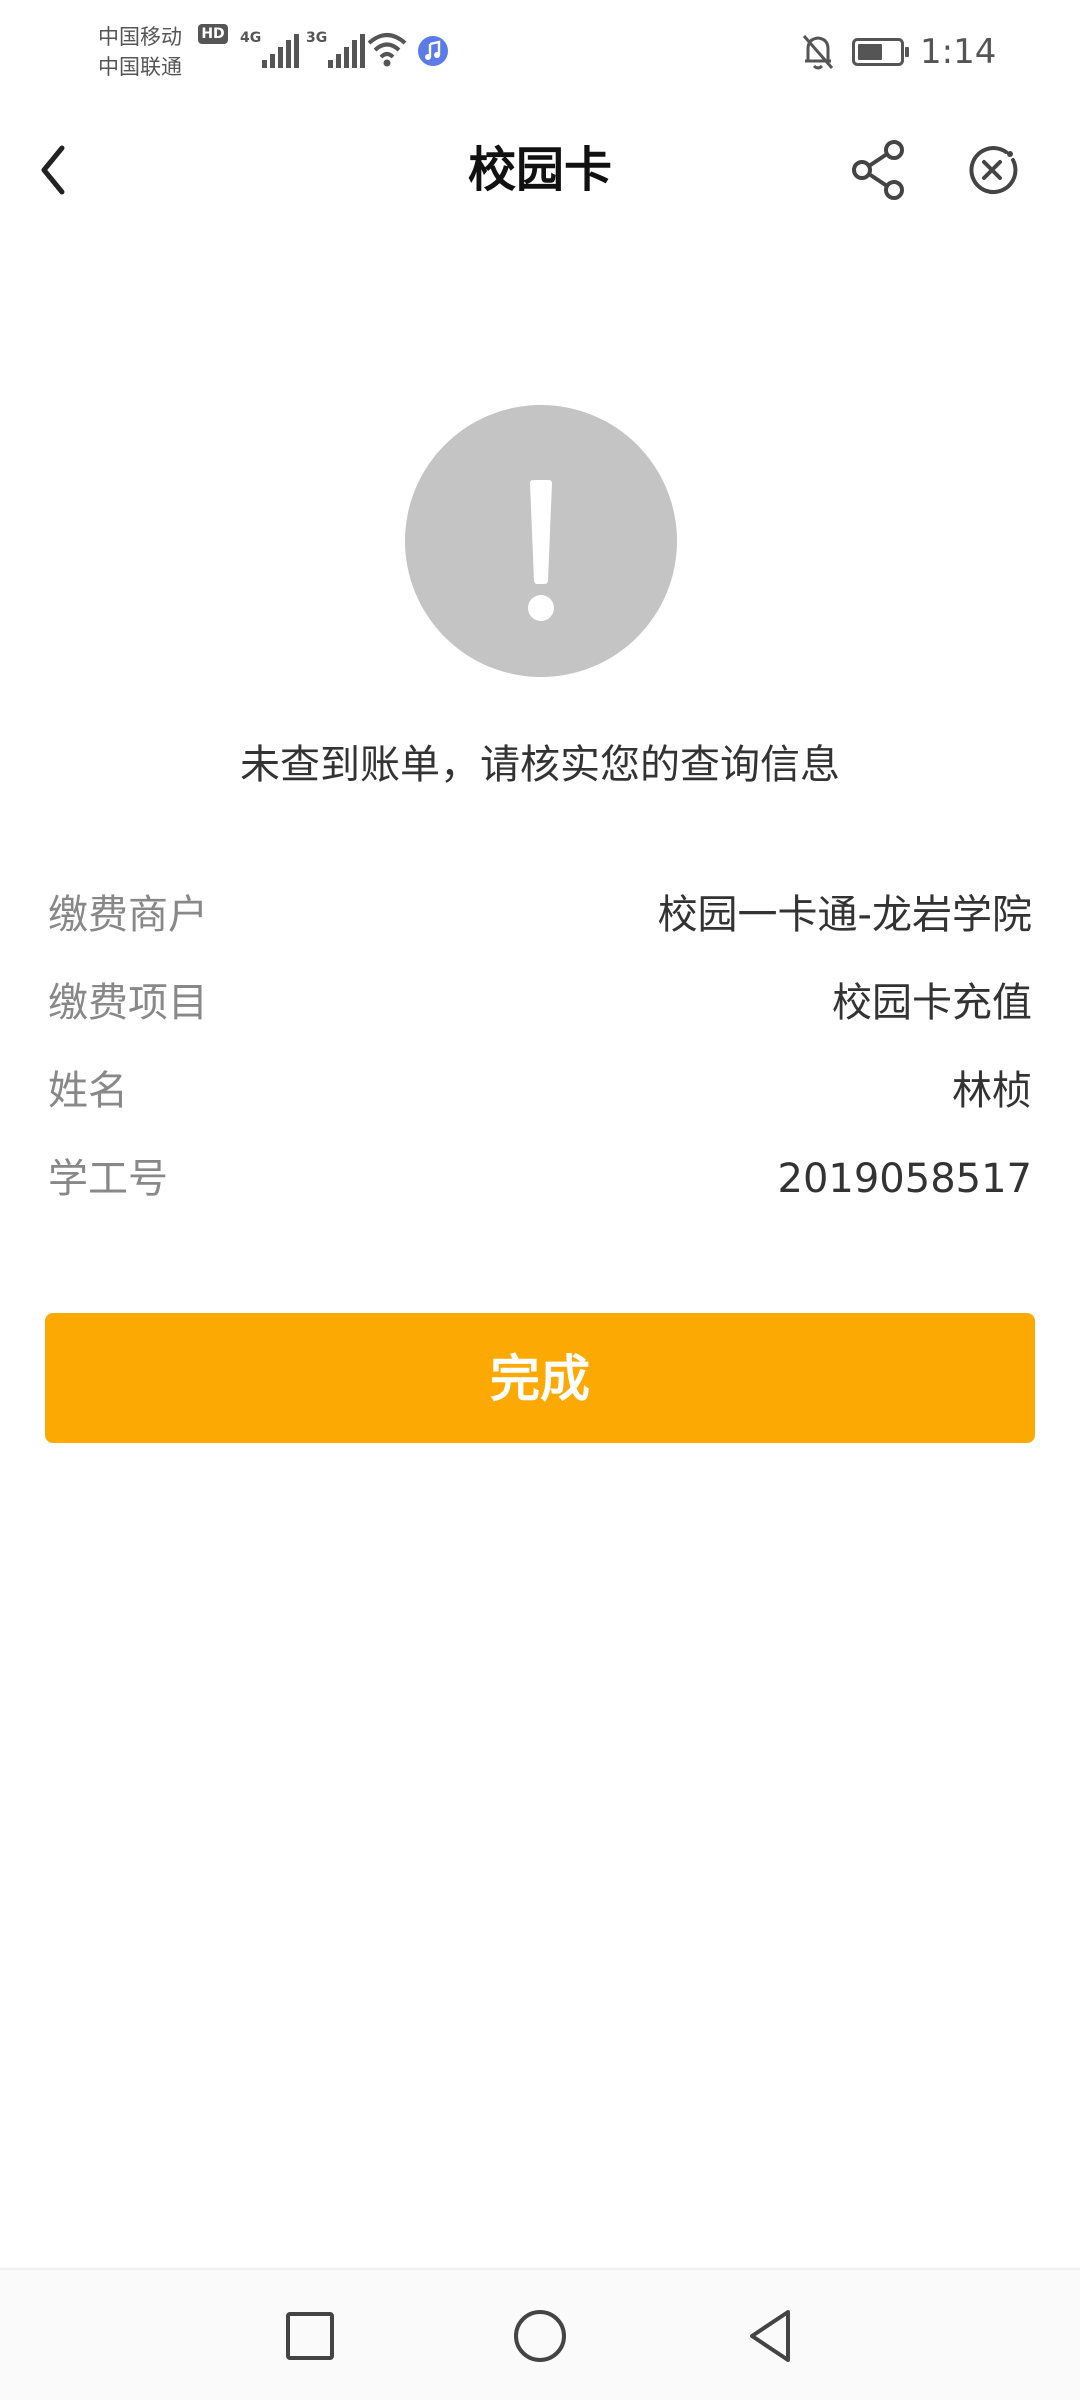 Image resolution: width=1080 pixels, height=2400 pixels. I want to click on home-icon, so click(540, 2336).